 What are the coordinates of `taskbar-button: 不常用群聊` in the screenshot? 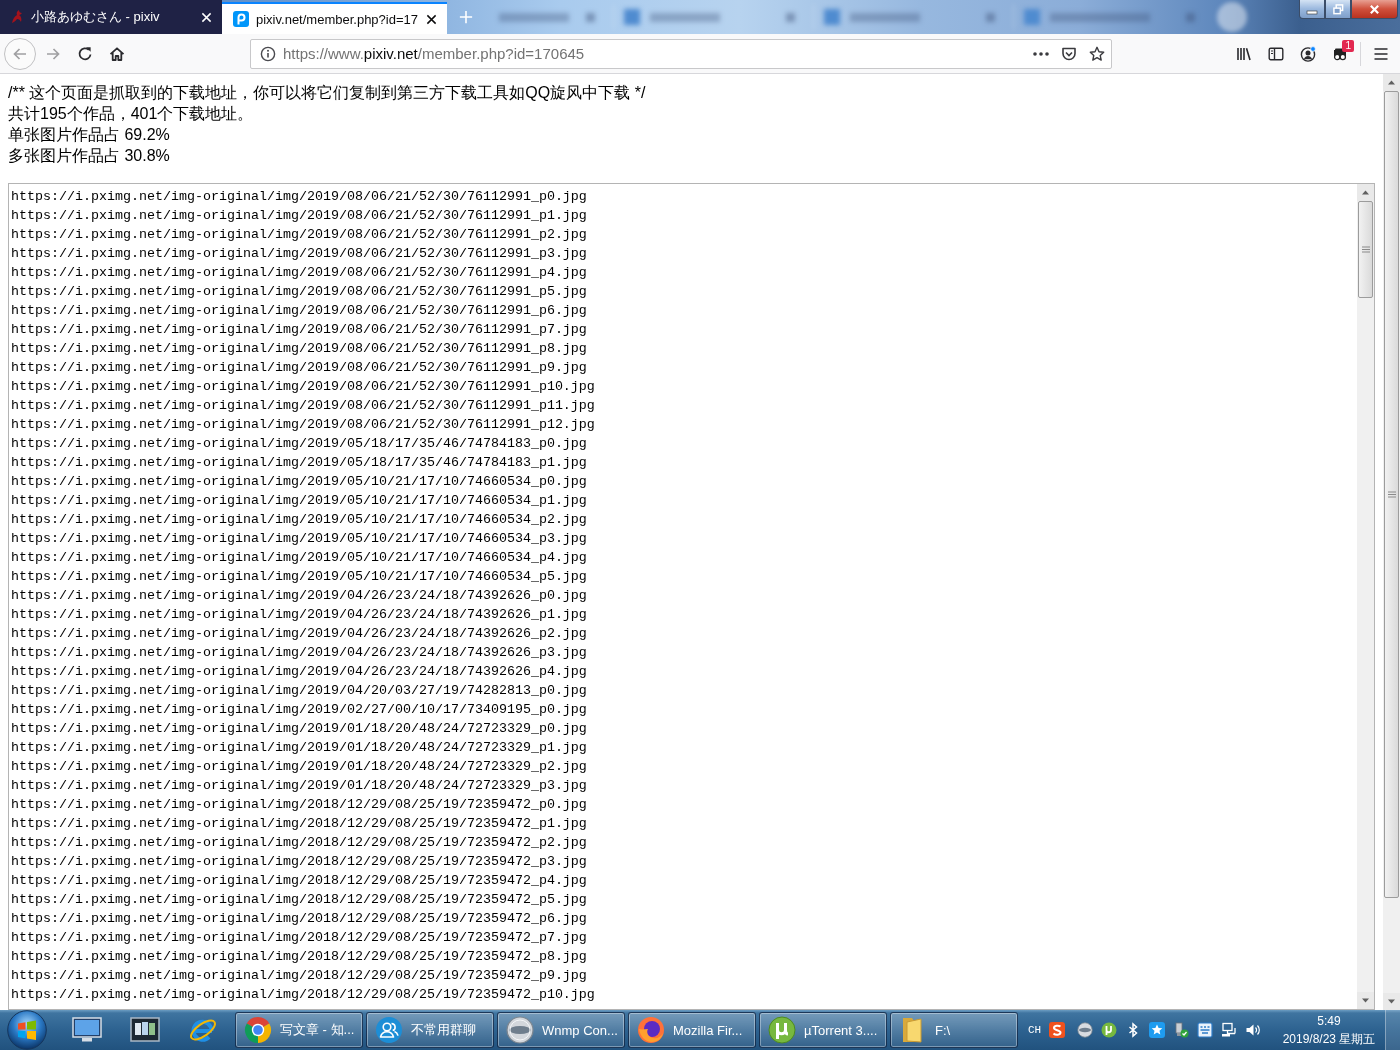 It's located at (430, 1030).